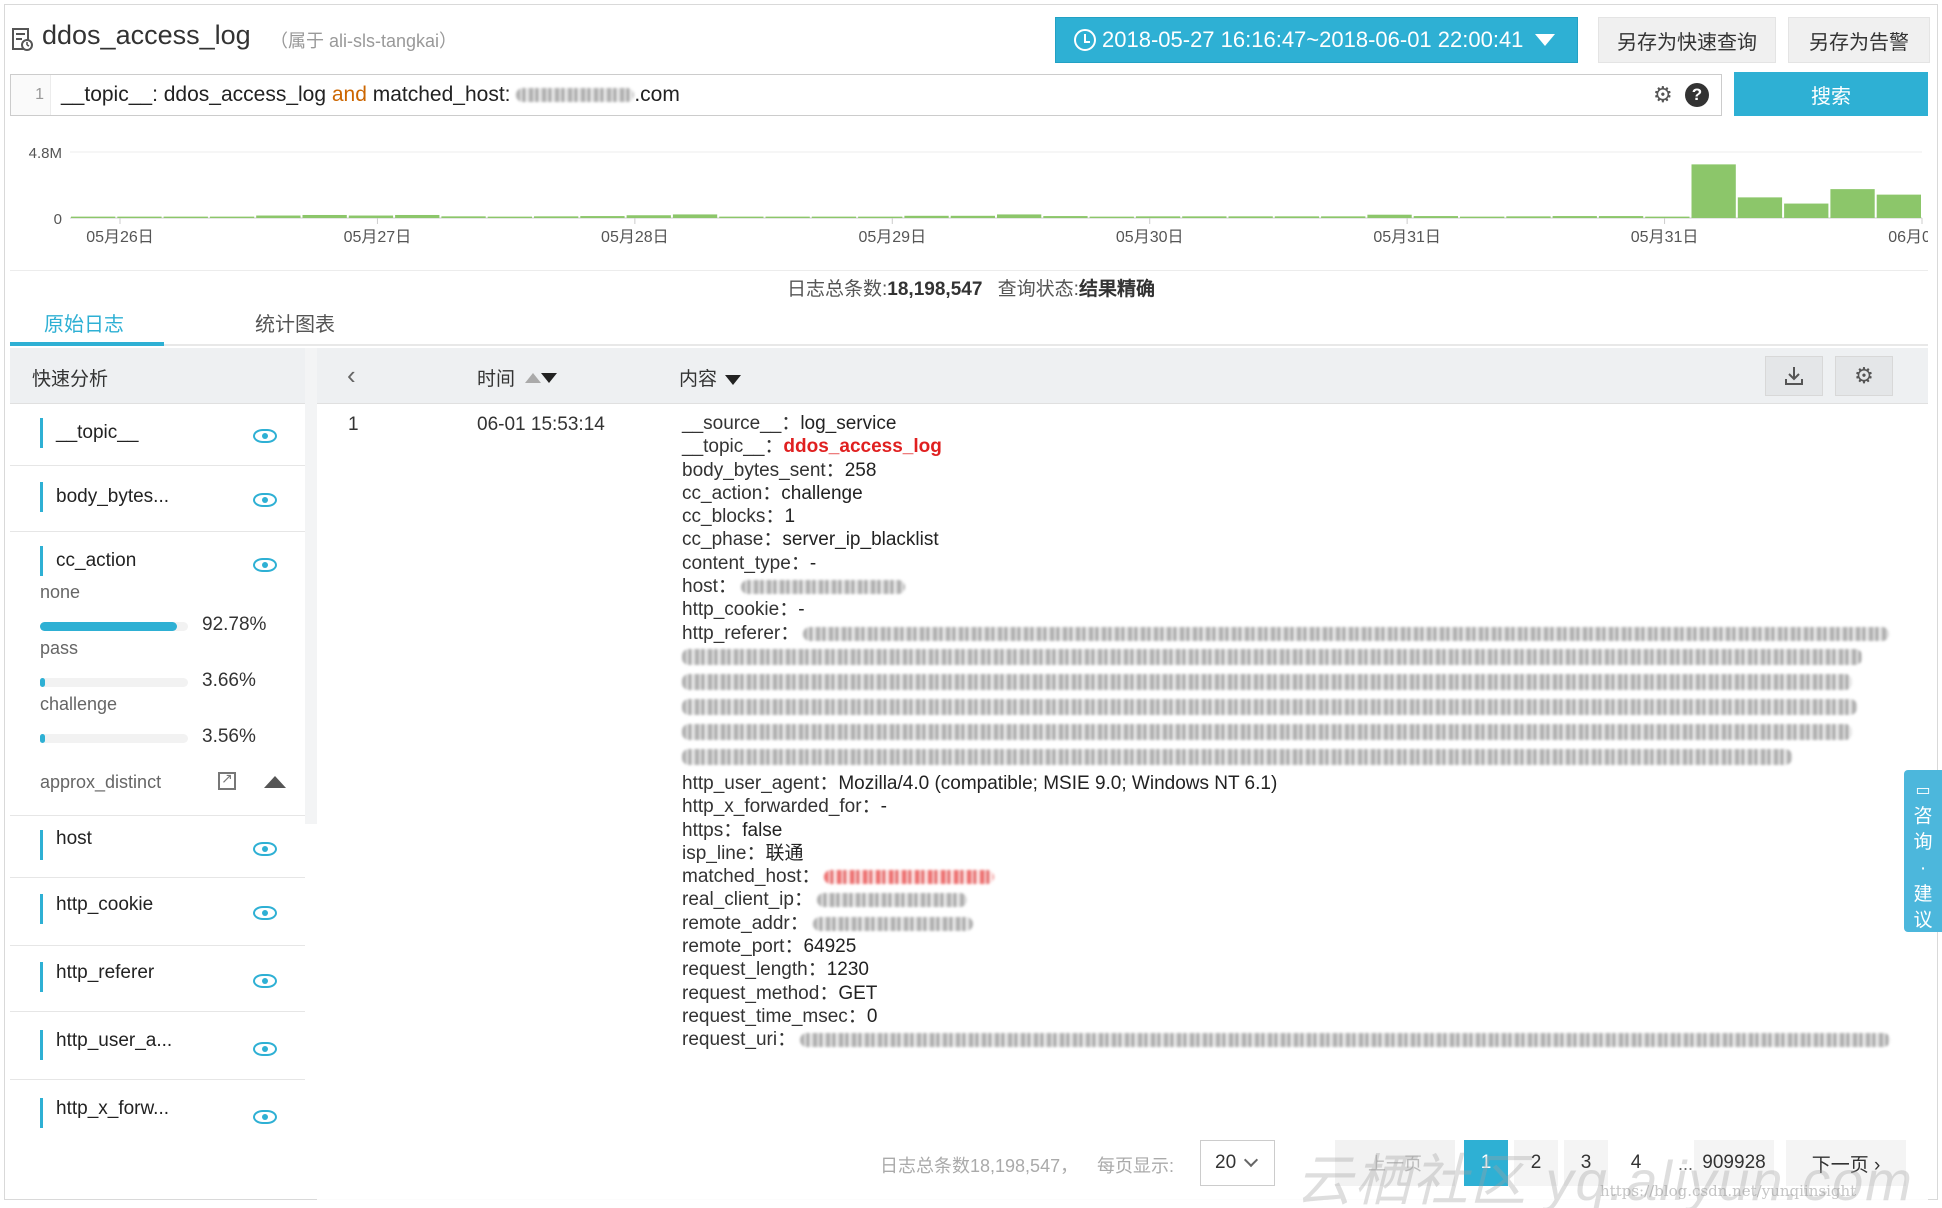 This screenshot has height=1208, width=1942. What do you see at coordinates (1287, 830) in the screenshot?
I see `log-field-https: httpsfalse` at bounding box center [1287, 830].